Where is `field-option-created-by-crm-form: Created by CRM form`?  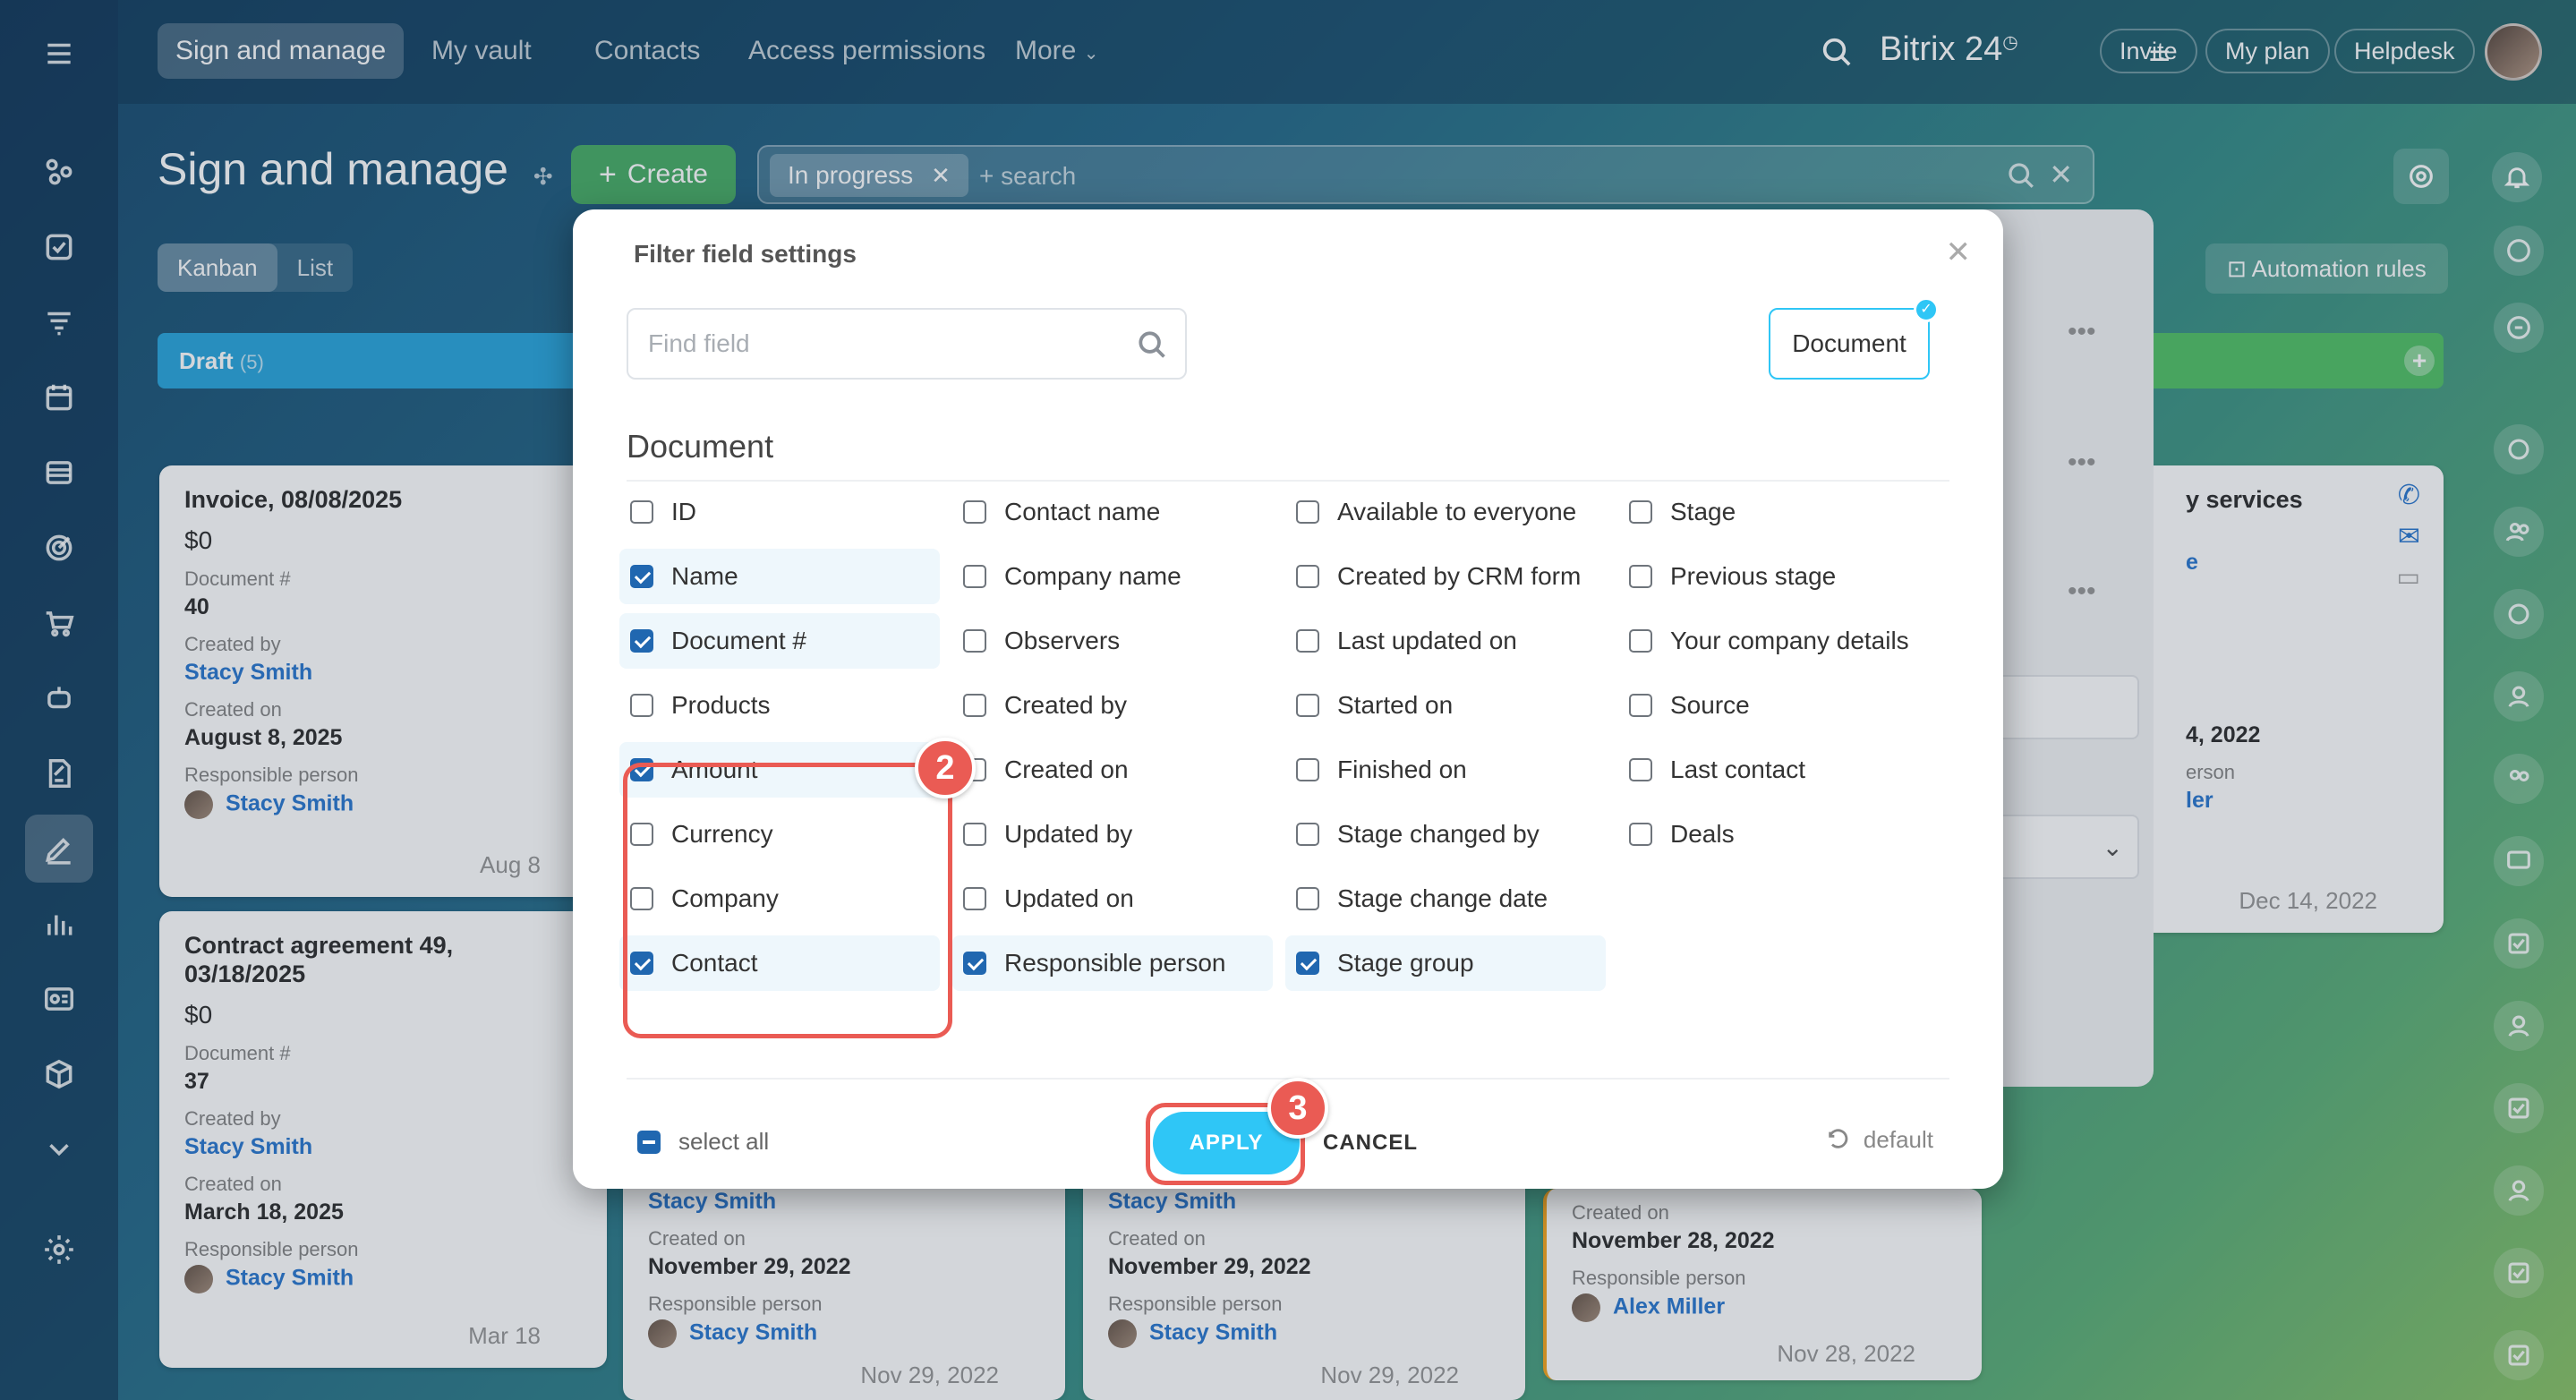
field-option-created-by-crm-form: Created by CRM form is located at coordinates (1445, 576).